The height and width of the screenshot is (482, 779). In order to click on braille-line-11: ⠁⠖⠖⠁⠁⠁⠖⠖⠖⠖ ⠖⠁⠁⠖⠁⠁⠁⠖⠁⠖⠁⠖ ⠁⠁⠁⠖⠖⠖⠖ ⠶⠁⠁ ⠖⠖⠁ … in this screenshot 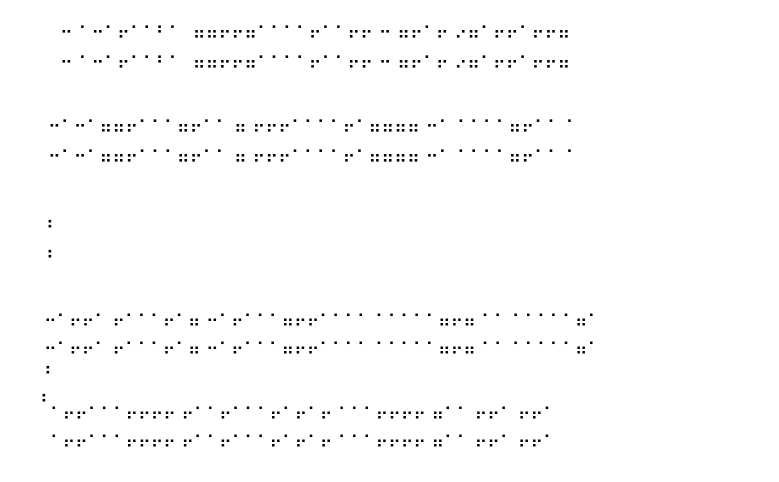, I will do `click(303, 415)`.